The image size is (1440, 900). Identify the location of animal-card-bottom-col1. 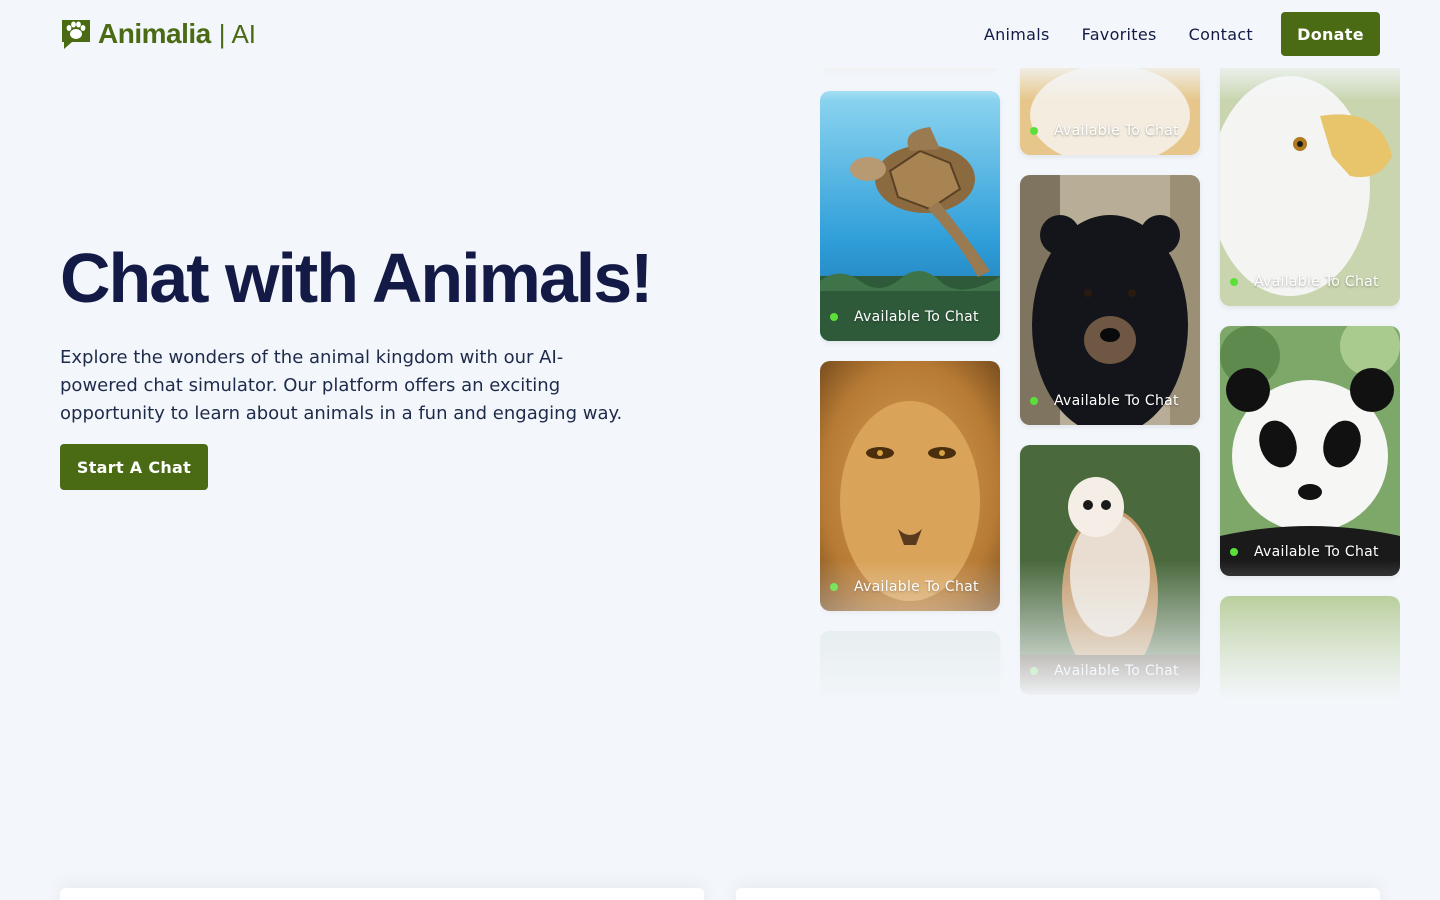
(910, 665).